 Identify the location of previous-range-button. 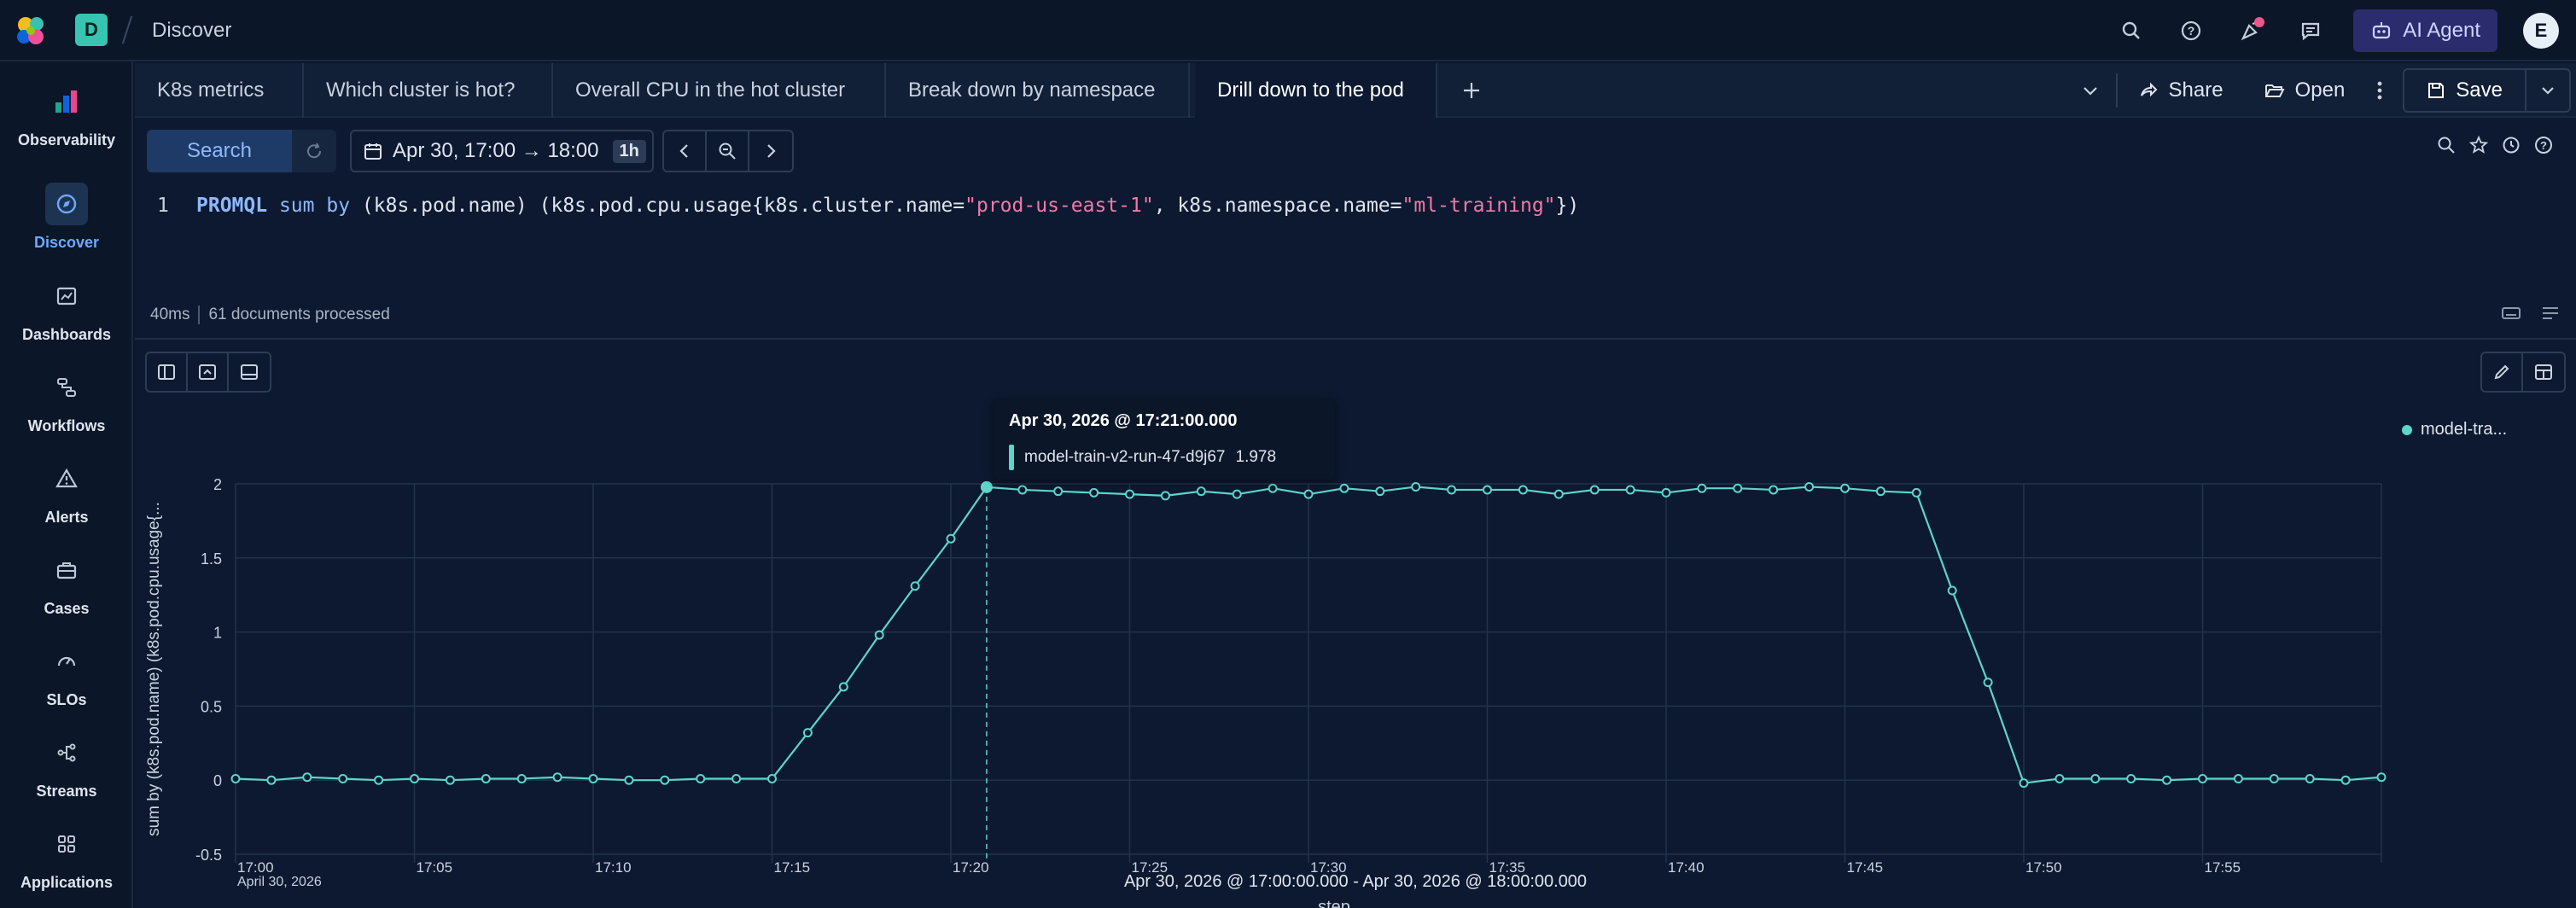
(685, 151).